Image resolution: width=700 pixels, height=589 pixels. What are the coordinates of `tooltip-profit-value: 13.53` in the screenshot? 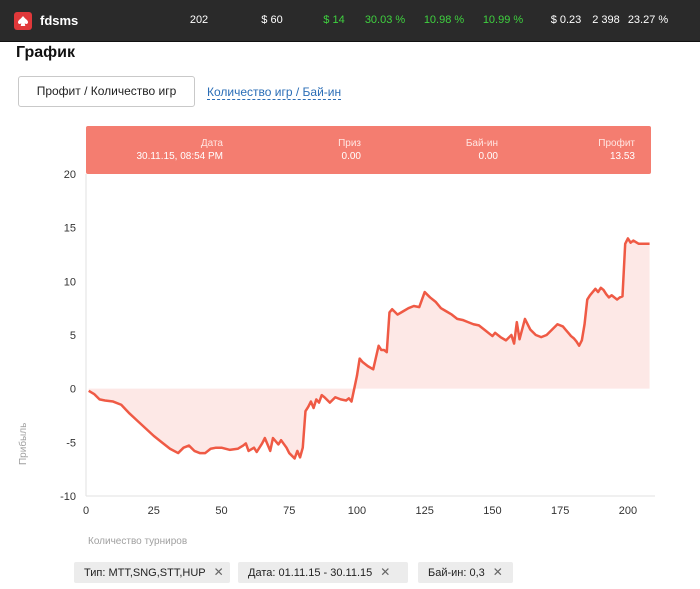 It's located at (622, 156).